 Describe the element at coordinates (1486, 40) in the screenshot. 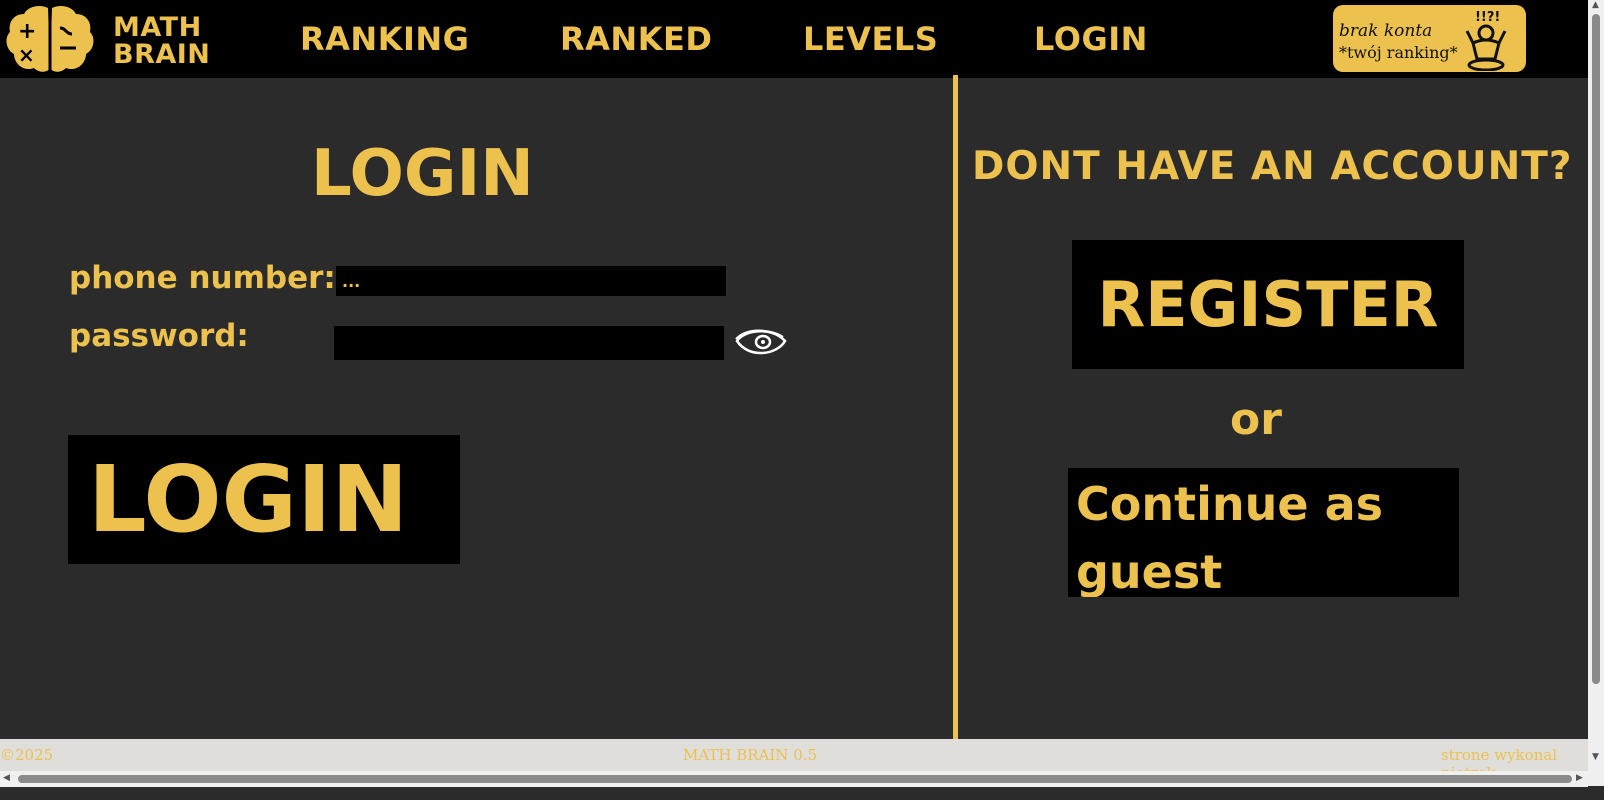

I see `confused-person-icon: !!?!` at that location.